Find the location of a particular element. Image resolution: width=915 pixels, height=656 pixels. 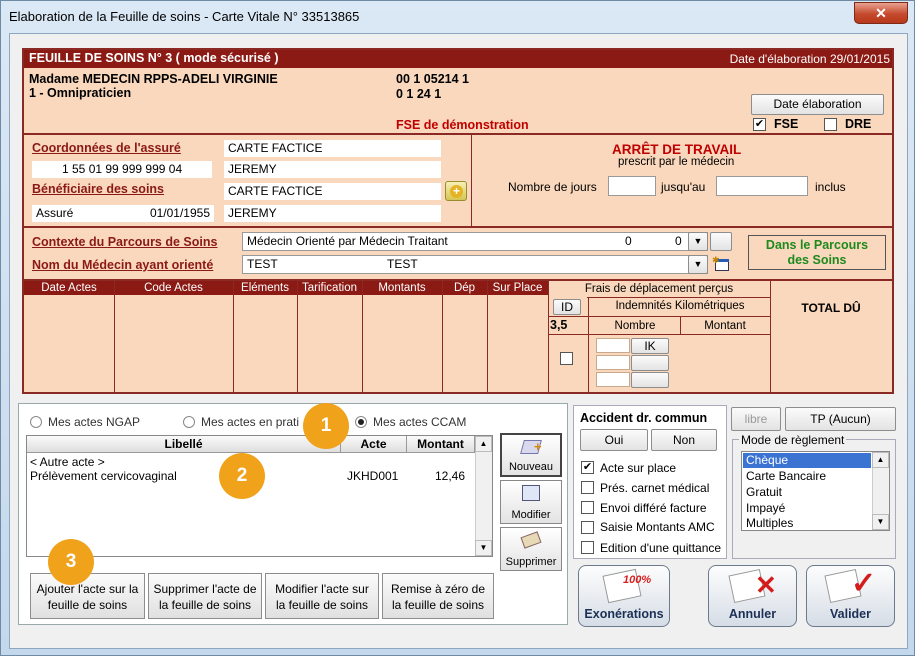

tp-button: TP (Aucun) is located at coordinates (840, 419).